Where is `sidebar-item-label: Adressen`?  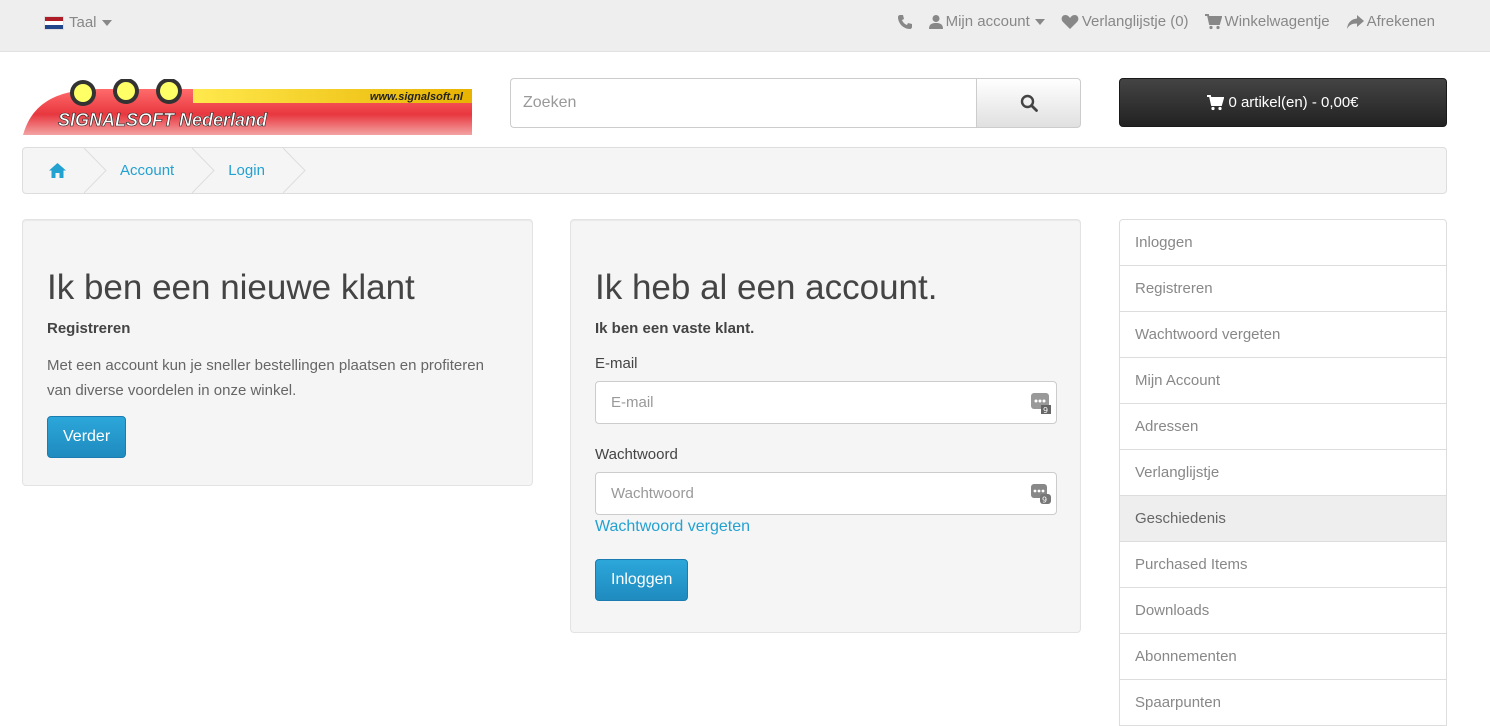 sidebar-item-label: Adressen is located at coordinates (1167, 426).